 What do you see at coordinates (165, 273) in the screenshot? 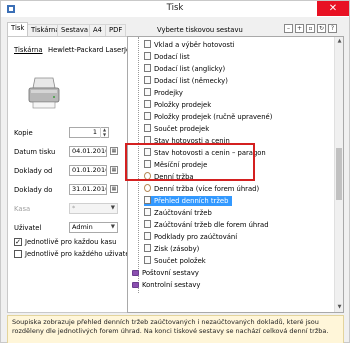
I see `list-group: Poštovní sestavy` at bounding box center [165, 273].